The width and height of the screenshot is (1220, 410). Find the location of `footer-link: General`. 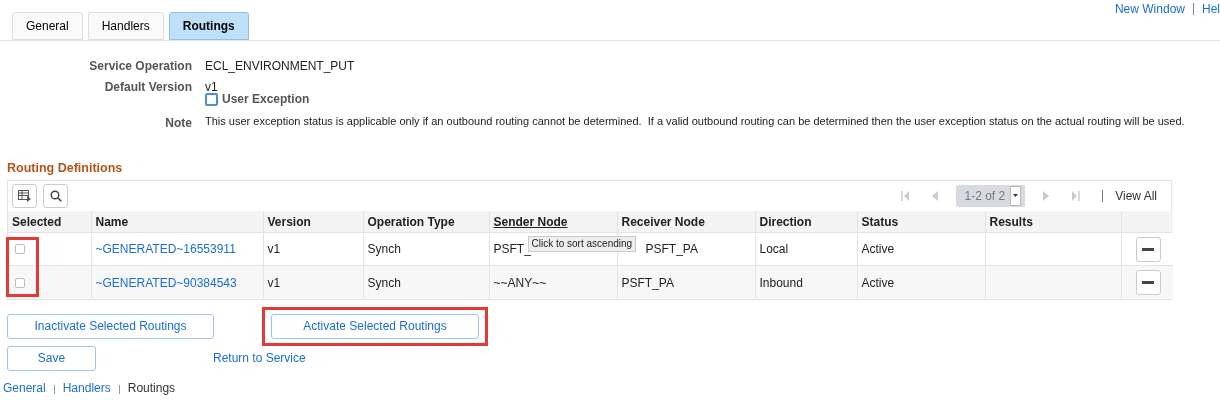

footer-link: General is located at coordinates (24, 387).